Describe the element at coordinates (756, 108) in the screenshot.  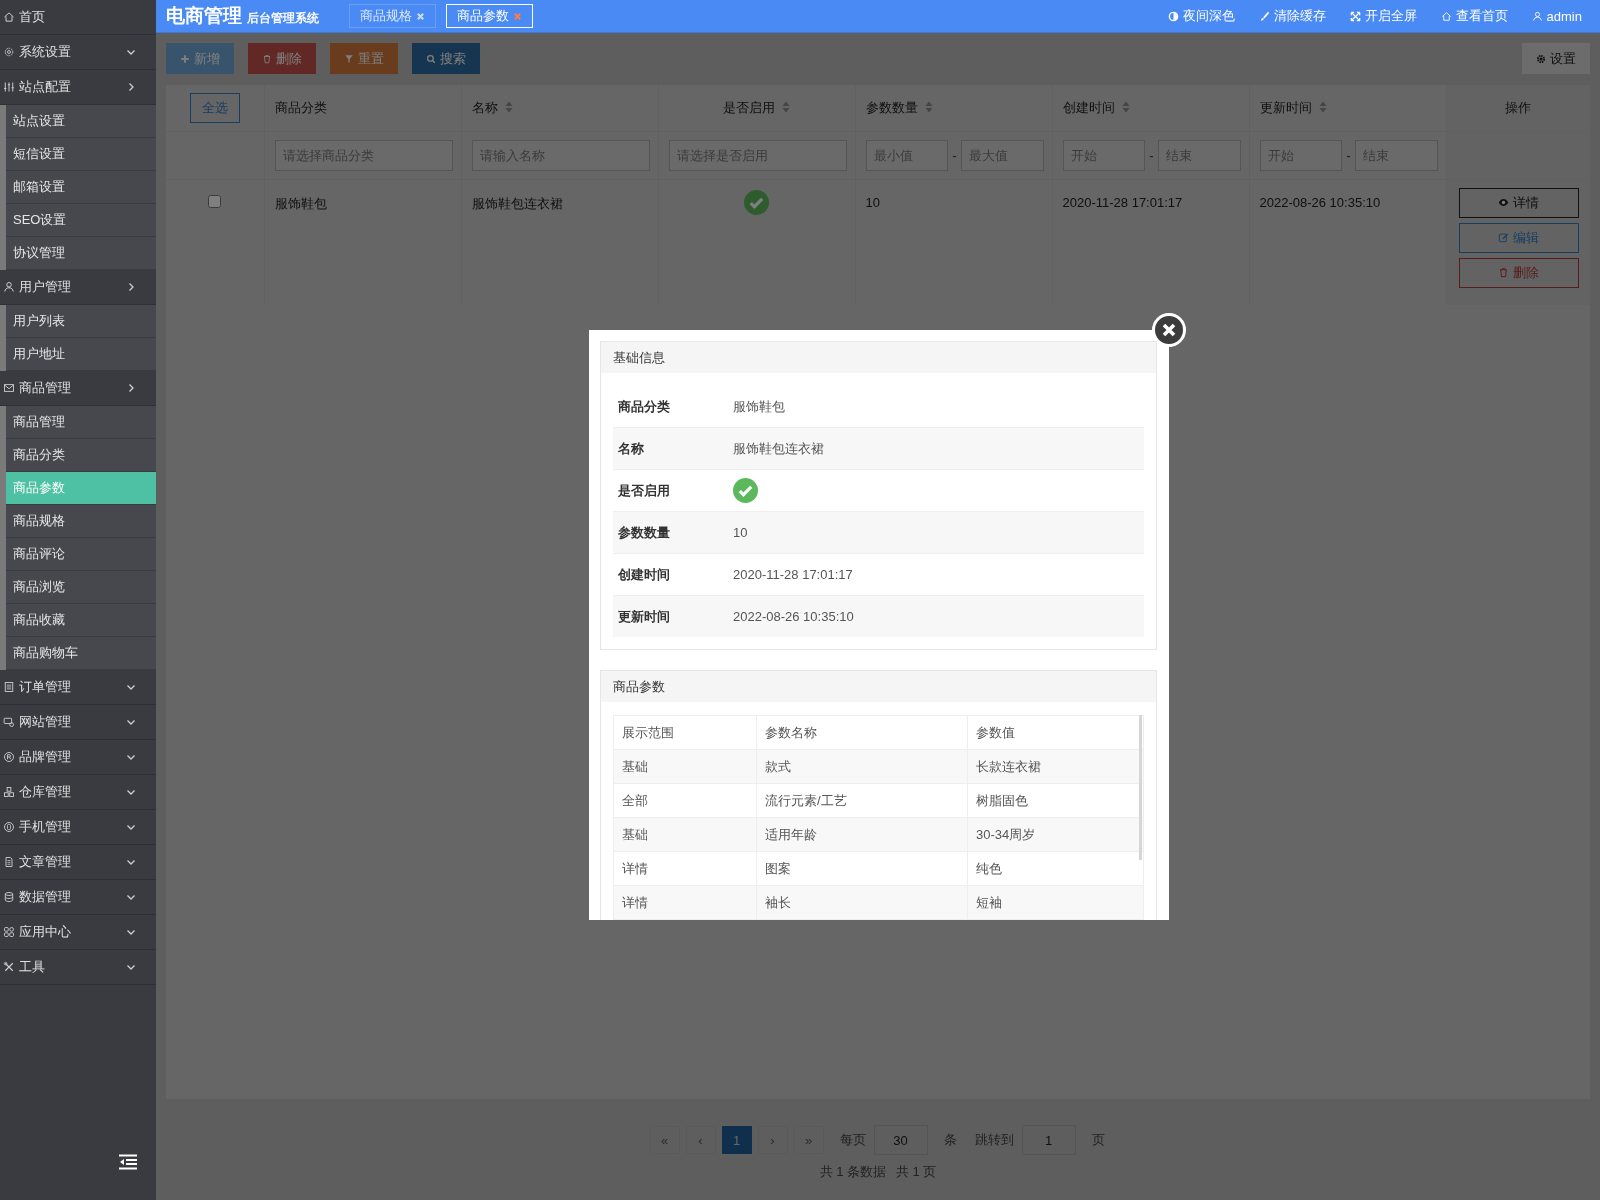
I see `column-header: 是否启用` at that location.